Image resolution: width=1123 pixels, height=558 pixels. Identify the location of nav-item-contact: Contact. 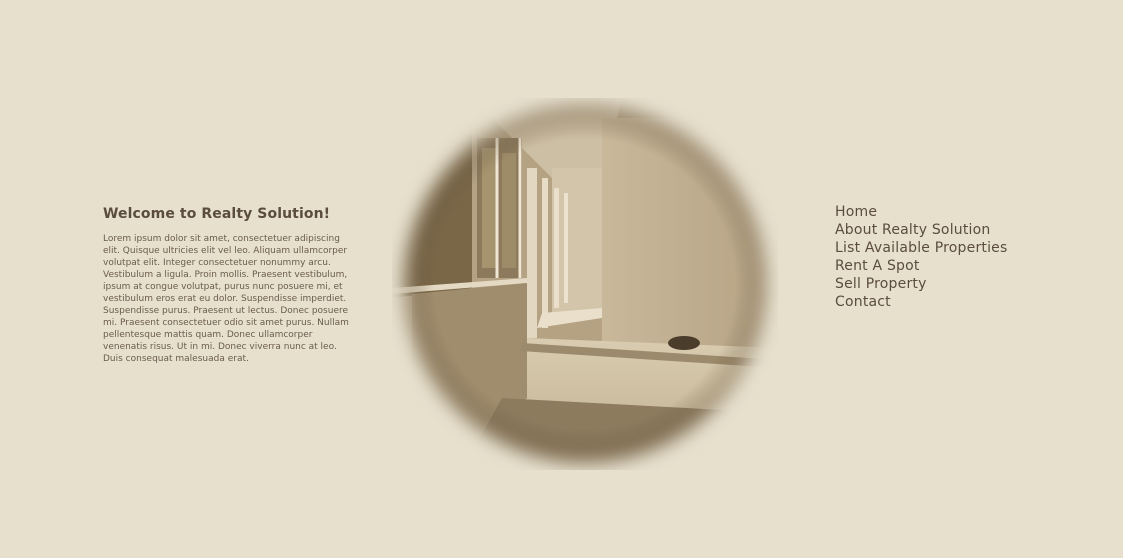
(921, 302).